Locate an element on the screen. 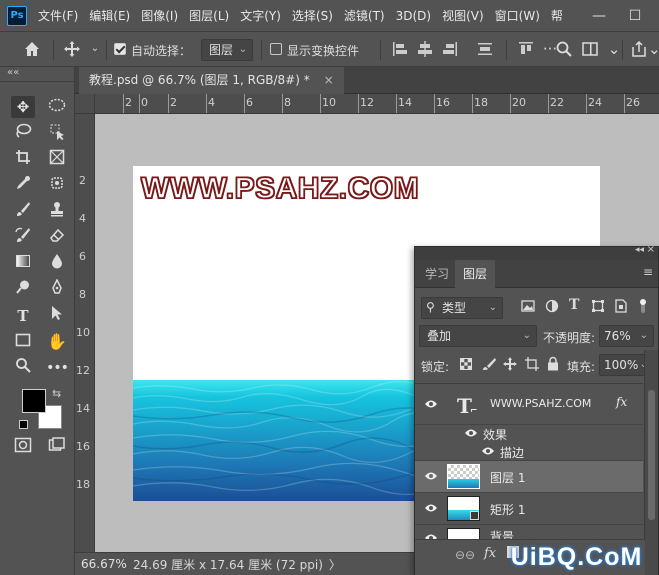 This screenshot has height=575, width=659. scrollbar-thumb is located at coordinates (651, 455).